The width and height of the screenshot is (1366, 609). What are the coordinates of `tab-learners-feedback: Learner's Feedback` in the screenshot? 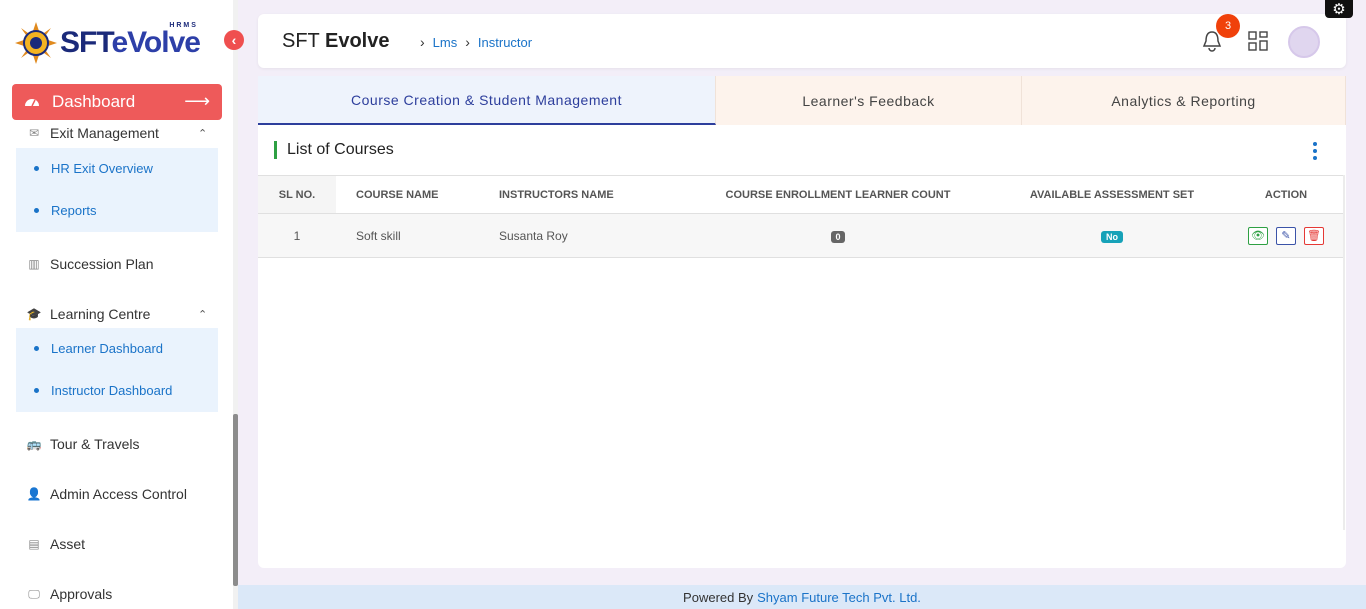 It's located at (869, 100).